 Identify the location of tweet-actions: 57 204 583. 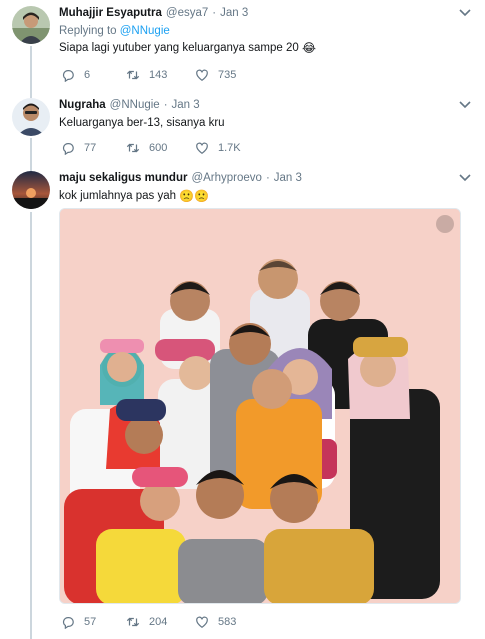
(163, 622).